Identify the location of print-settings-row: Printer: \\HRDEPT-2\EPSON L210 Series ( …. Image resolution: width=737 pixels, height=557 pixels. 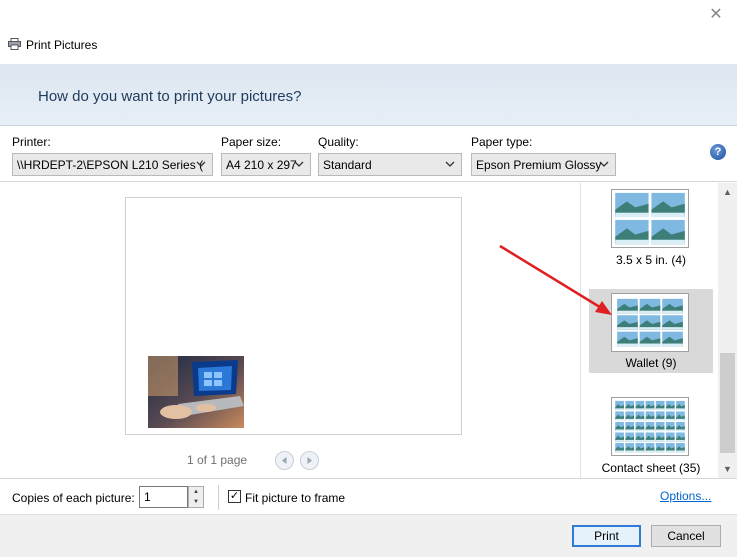
(368, 154).